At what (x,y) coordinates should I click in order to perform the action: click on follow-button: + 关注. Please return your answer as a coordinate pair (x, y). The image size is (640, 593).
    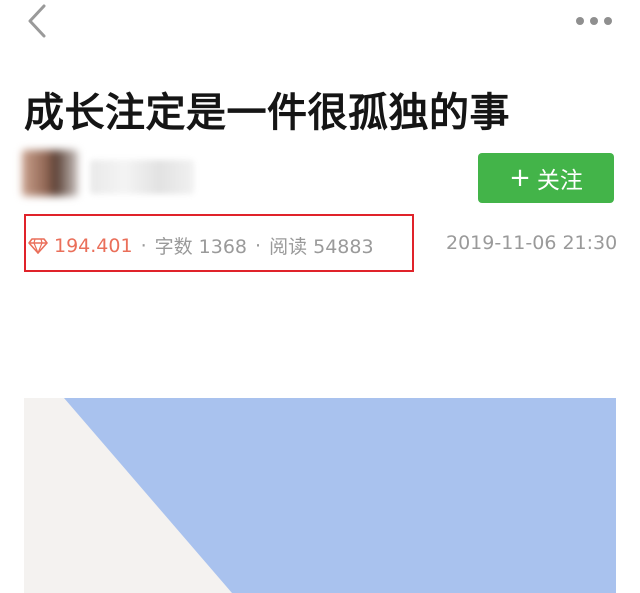
    Looking at the image, I should click on (546, 178).